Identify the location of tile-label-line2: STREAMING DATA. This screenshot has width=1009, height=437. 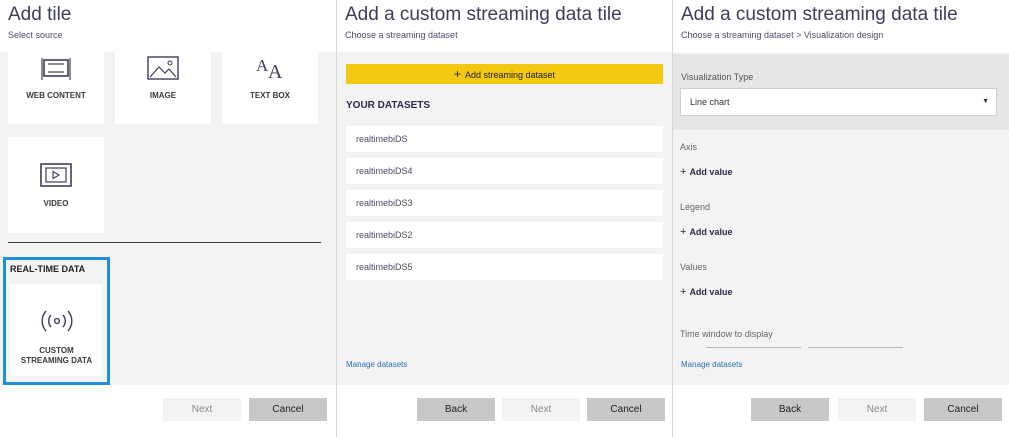
(56, 360).